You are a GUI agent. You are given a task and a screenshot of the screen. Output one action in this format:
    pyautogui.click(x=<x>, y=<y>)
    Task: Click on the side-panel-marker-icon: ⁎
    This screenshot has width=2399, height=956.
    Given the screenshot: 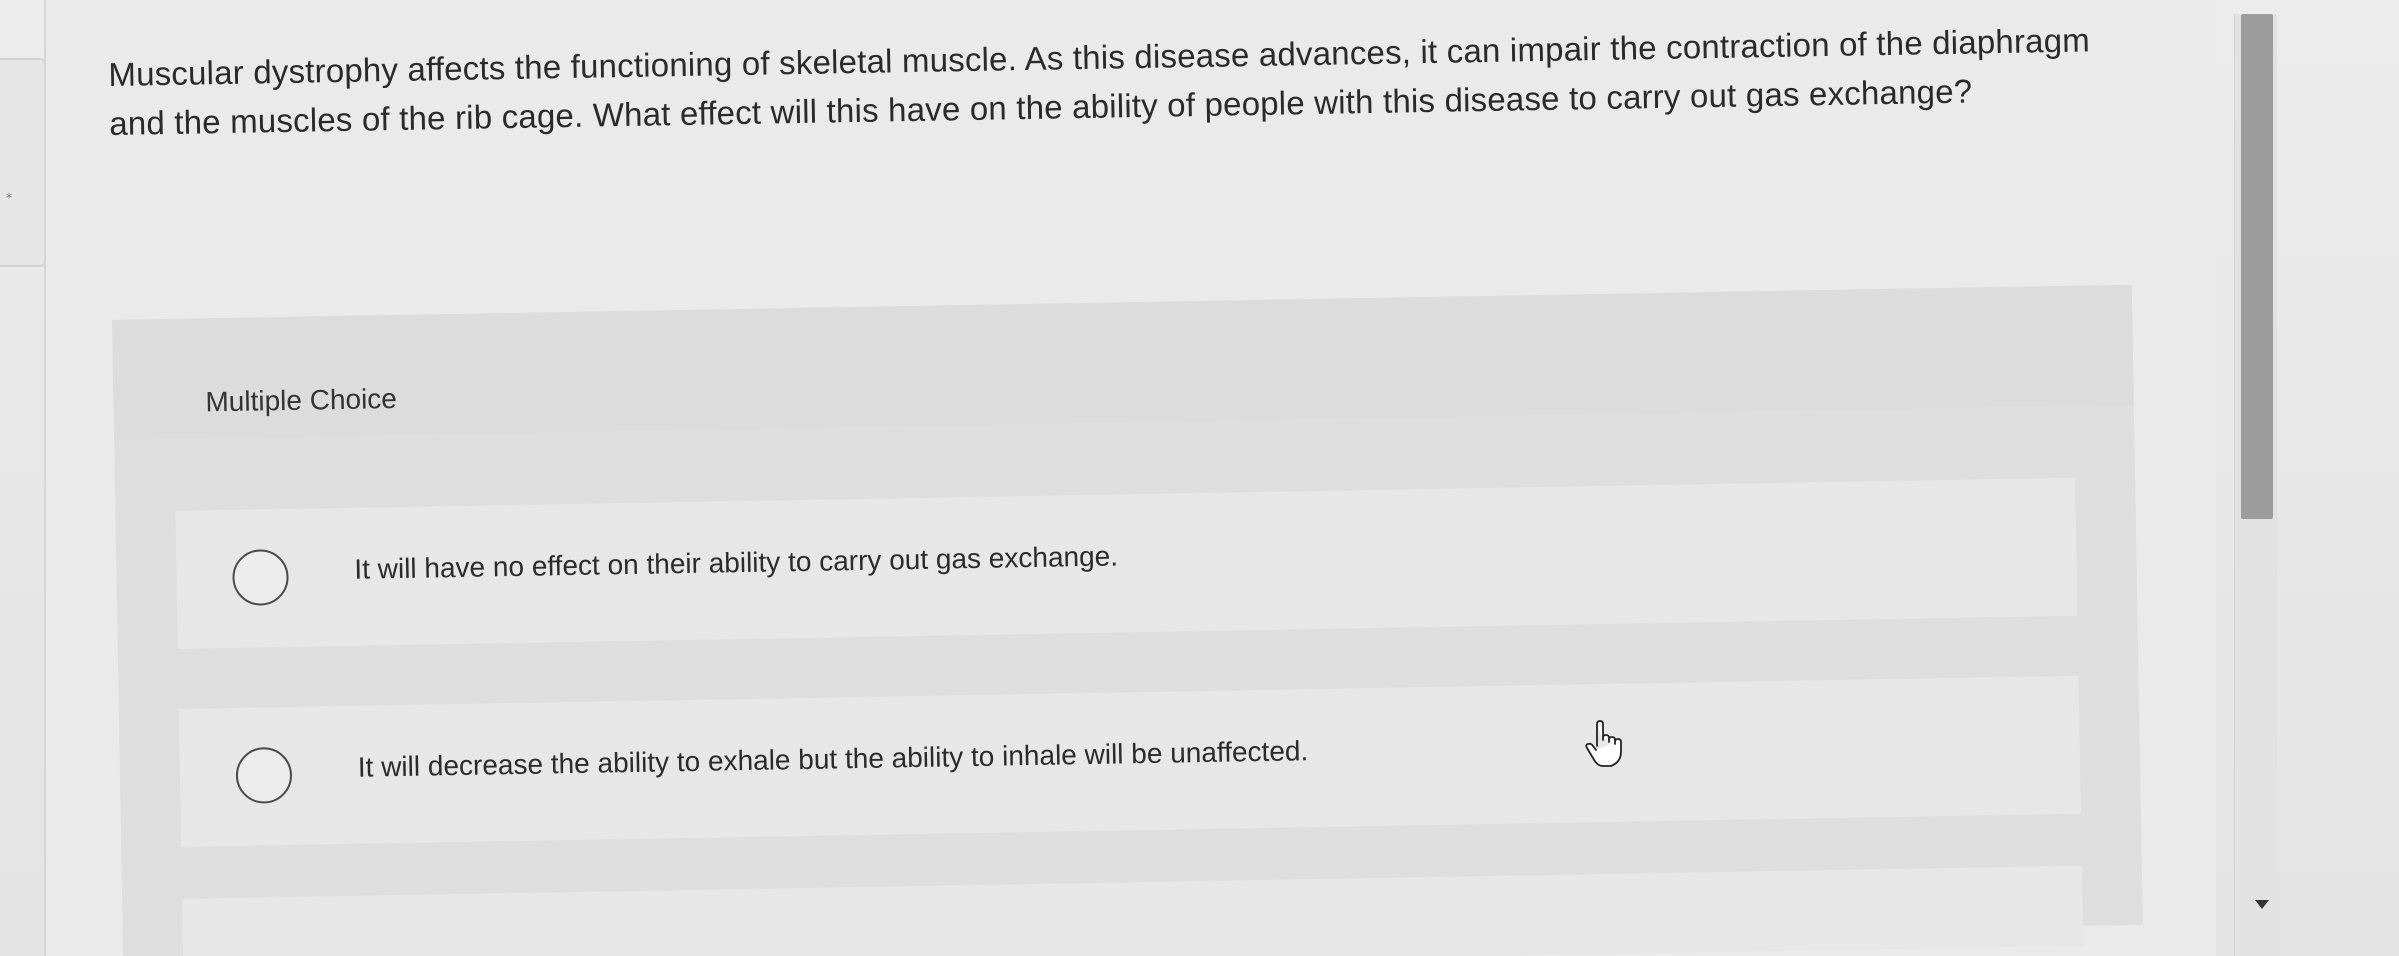 What is the action you would take?
    pyautogui.click(x=9, y=194)
    